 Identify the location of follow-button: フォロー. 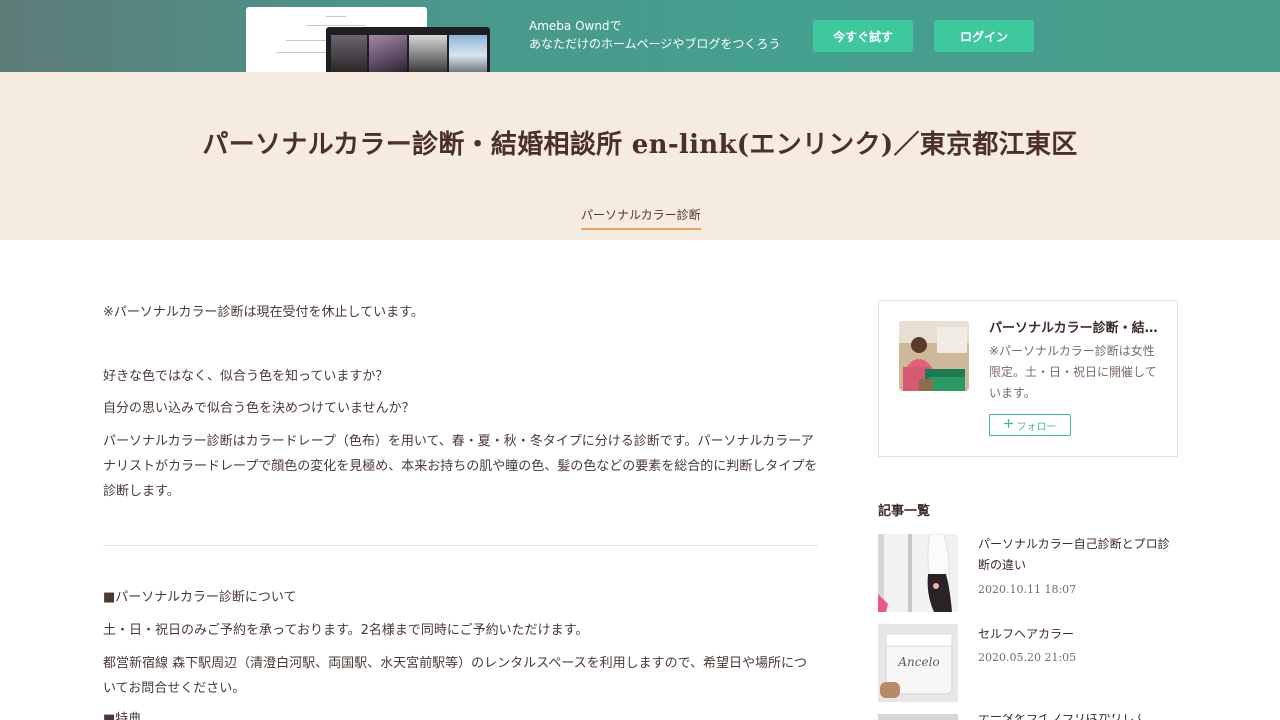
(1030, 425).